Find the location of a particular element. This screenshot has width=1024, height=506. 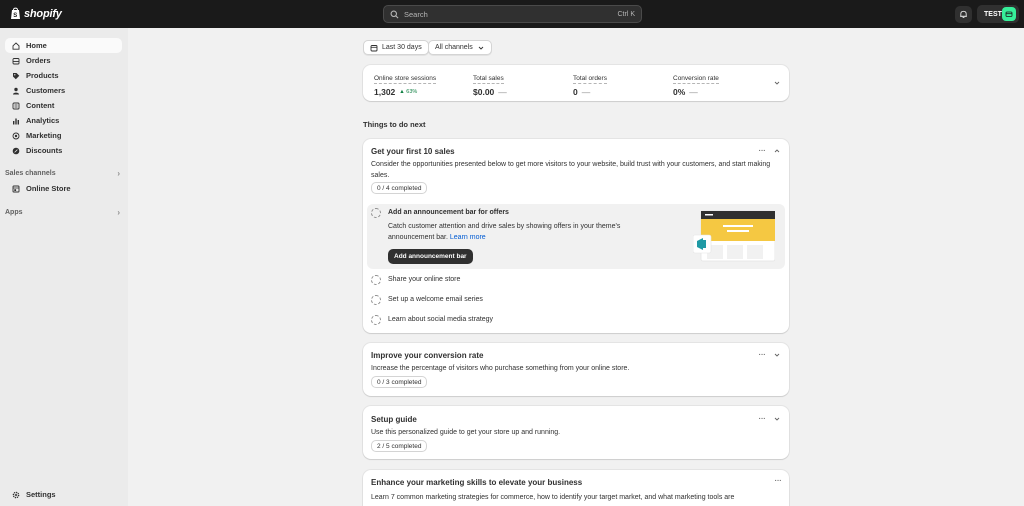

task-title: Set up a welcome email series is located at coordinates (435, 299).